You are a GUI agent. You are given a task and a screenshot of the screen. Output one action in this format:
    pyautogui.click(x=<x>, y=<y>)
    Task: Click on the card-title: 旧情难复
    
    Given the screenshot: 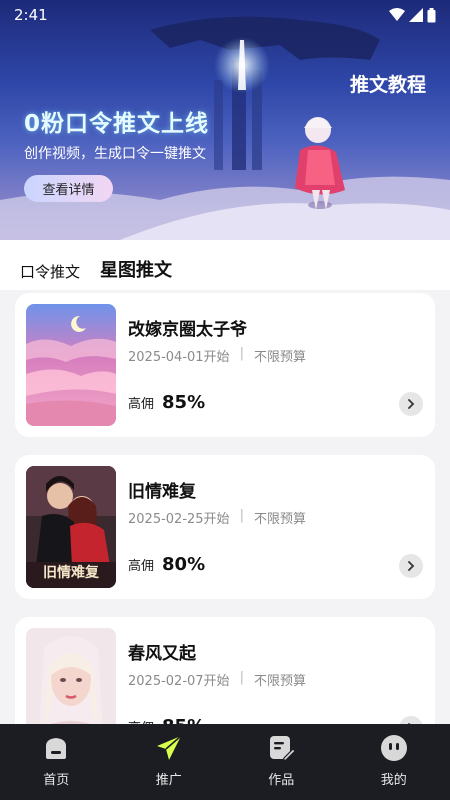 What is the action you would take?
    pyautogui.click(x=162, y=492)
    